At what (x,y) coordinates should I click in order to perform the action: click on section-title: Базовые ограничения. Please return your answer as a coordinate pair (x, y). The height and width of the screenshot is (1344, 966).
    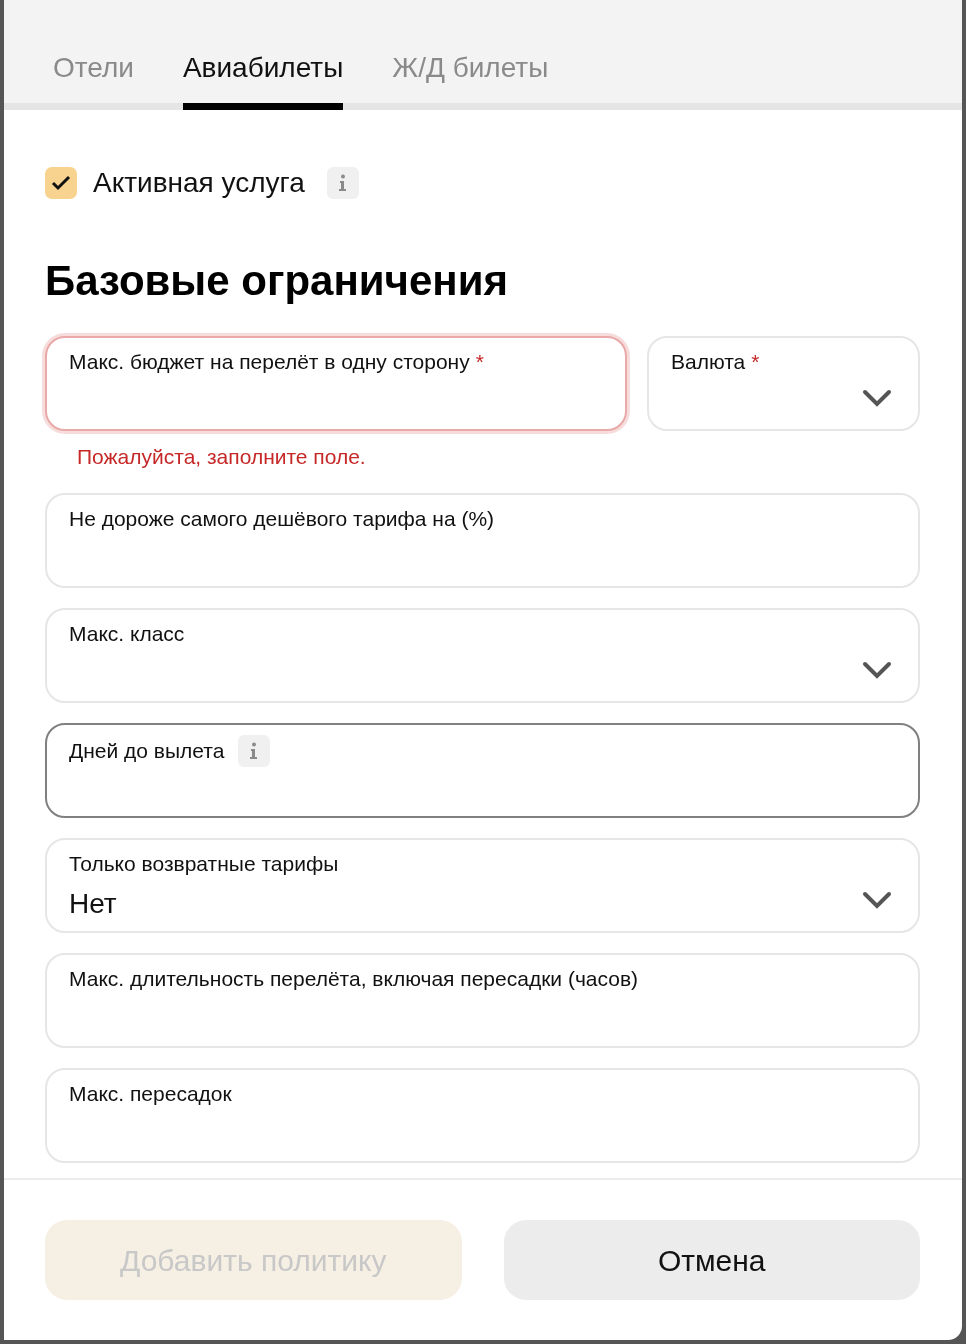
    Looking at the image, I should click on (277, 281).